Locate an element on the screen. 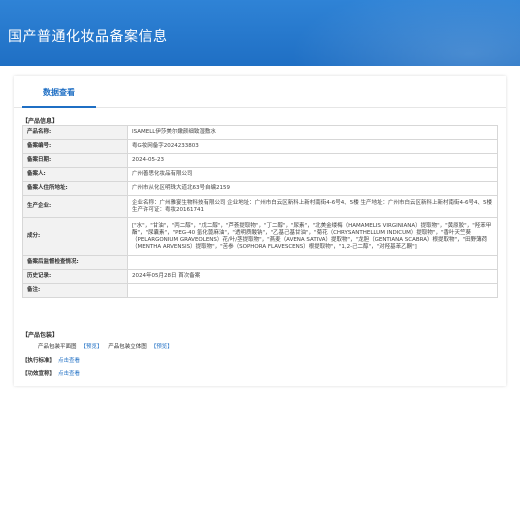 The width and height of the screenshot is (520, 520). exec-standard-link: 点击查看 is located at coordinates (69, 360).